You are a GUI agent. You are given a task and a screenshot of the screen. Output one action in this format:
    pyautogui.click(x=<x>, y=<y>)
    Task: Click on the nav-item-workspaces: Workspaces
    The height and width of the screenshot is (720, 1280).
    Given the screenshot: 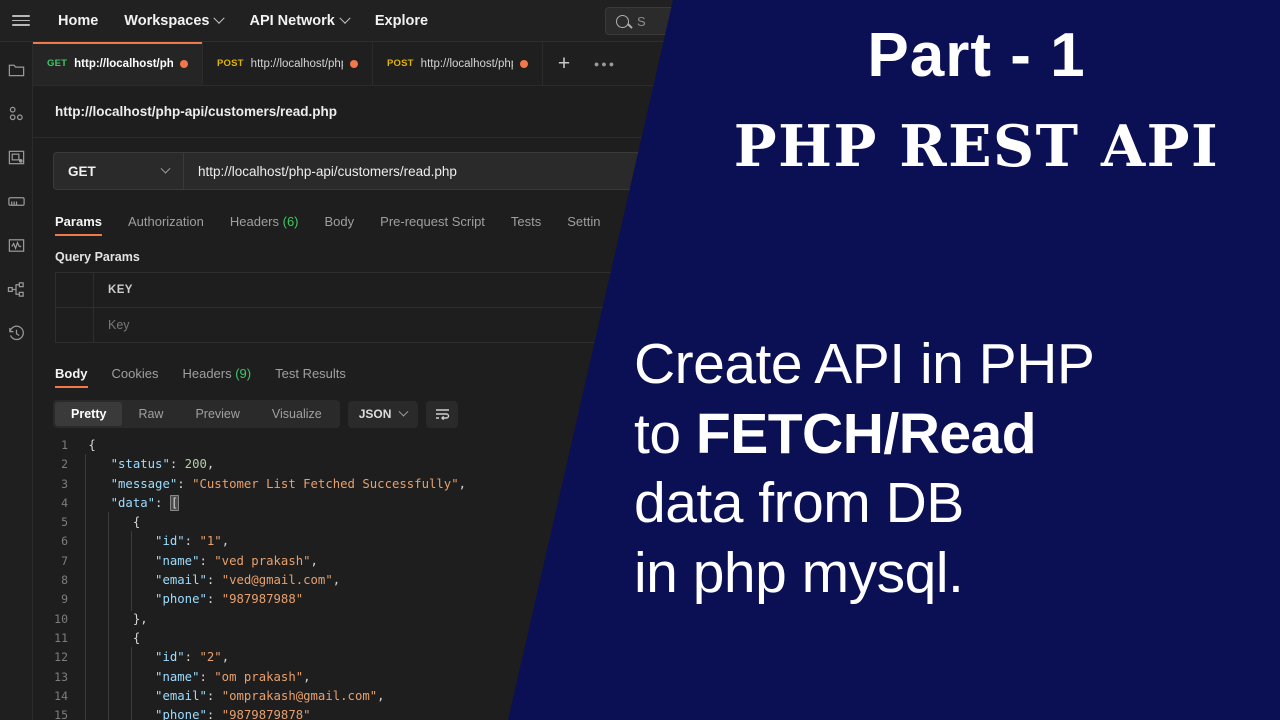 What is the action you would take?
    pyautogui.click(x=175, y=20)
    